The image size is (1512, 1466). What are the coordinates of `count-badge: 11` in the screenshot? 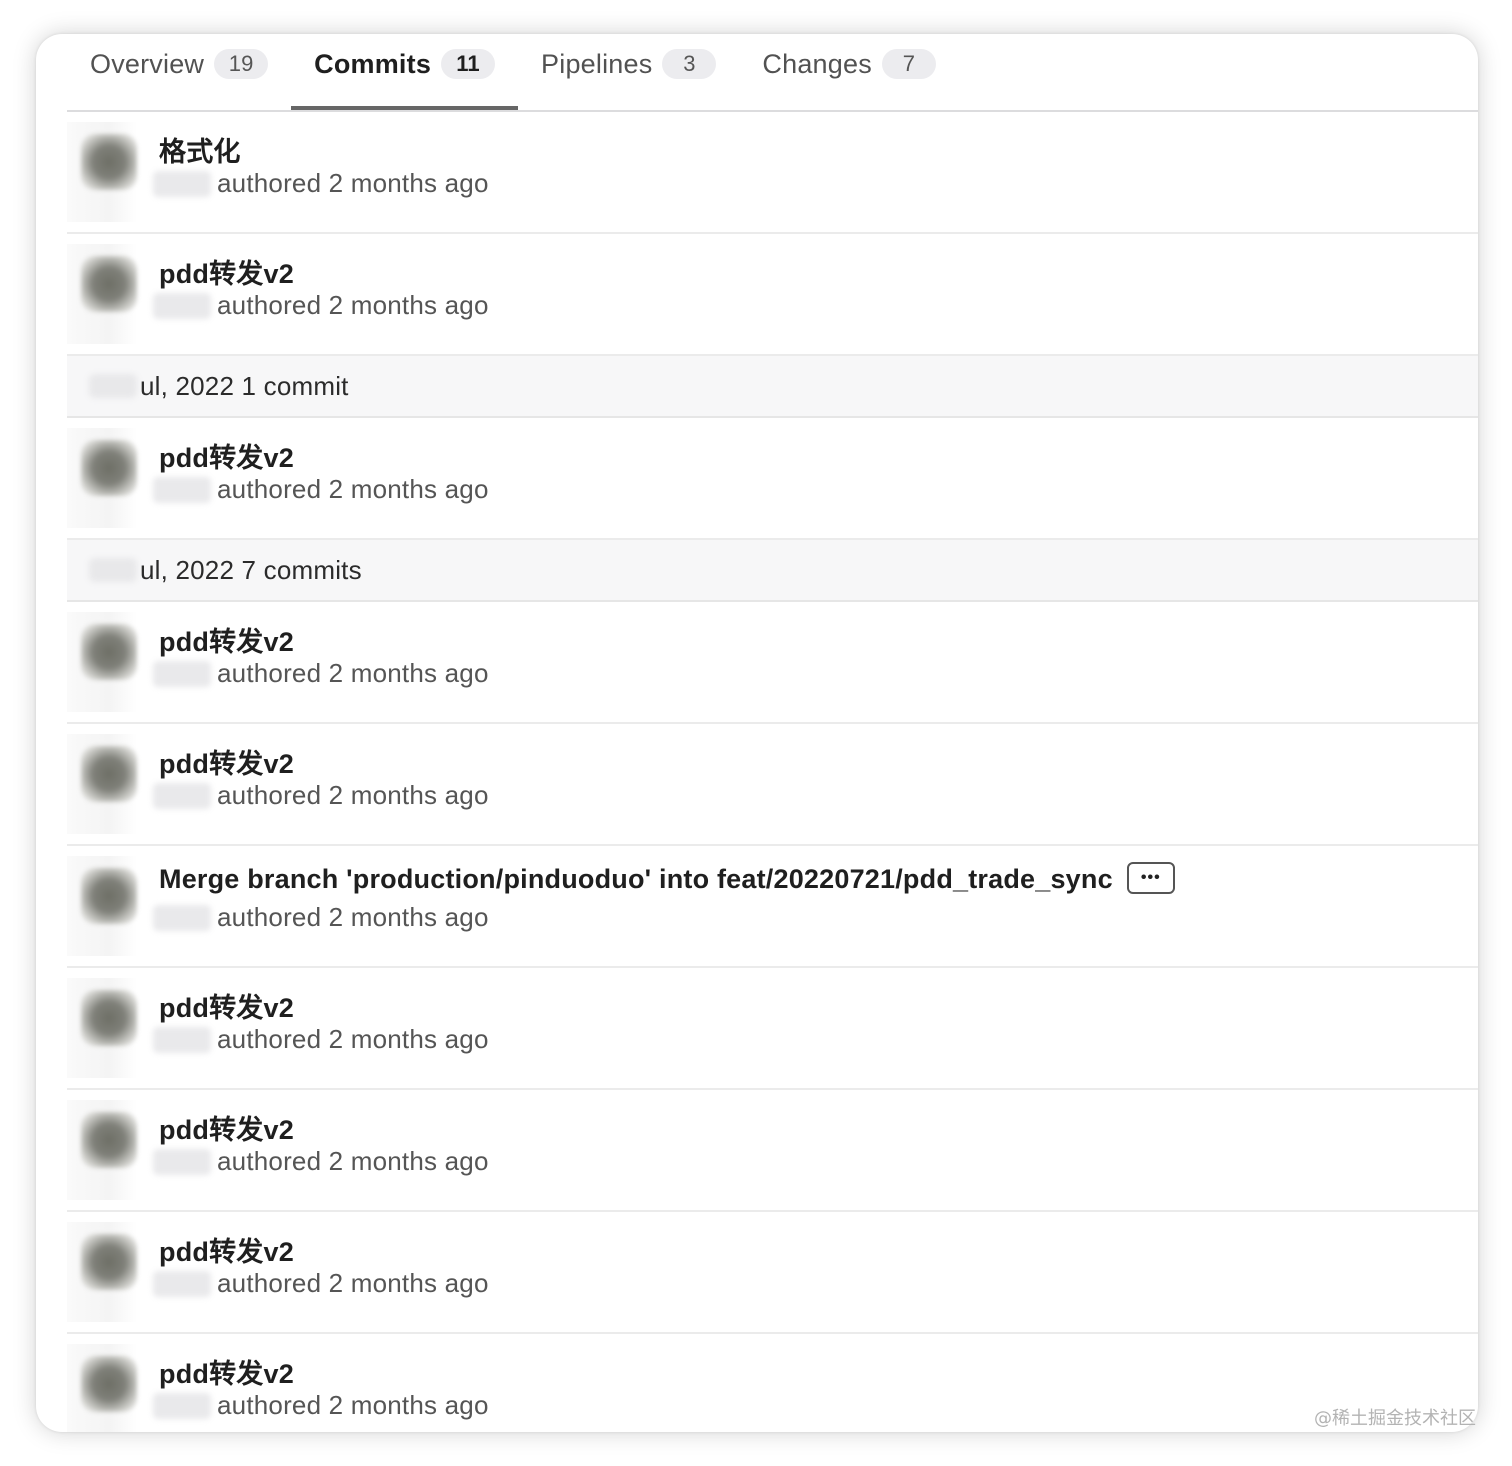 It's located at (468, 64).